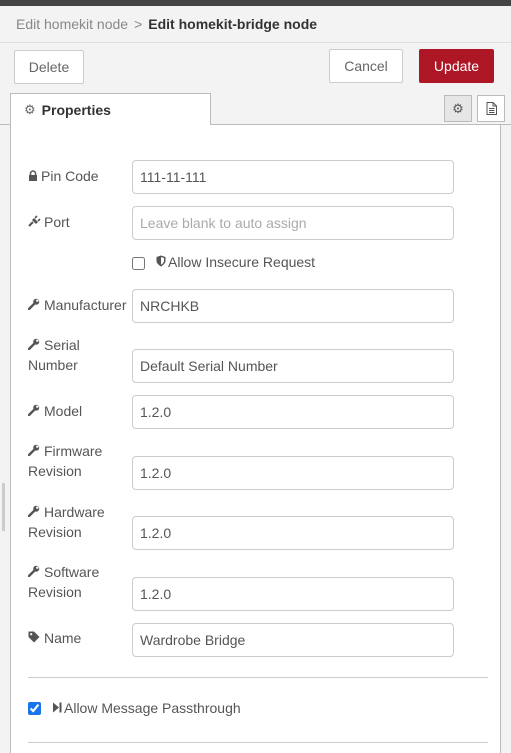  Describe the element at coordinates (72, 24) in the screenshot. I see `breadcrumb-parent: Edit homekit node` at that location.